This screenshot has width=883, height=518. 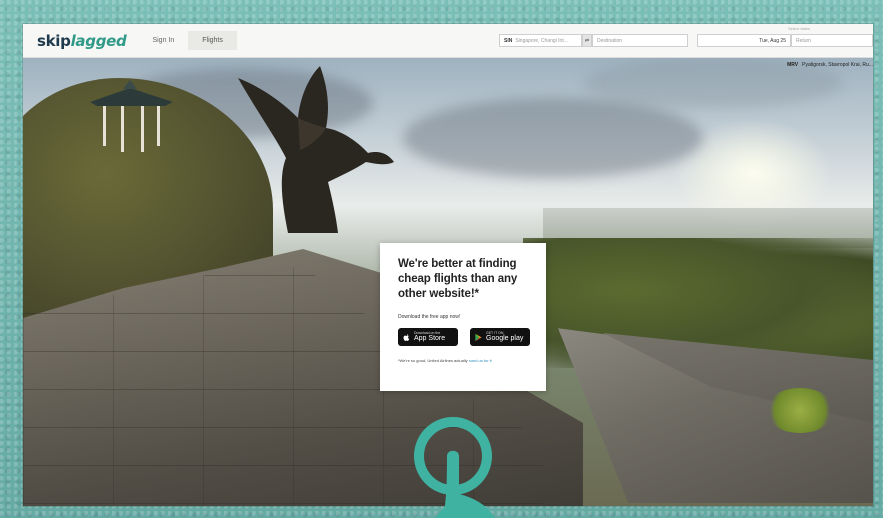 What do you see at coordinates (433, 360) in the screenshot?
I see `disclaimer-text: *We're so good, United Airlines actually` at bounding box center [433, 360].